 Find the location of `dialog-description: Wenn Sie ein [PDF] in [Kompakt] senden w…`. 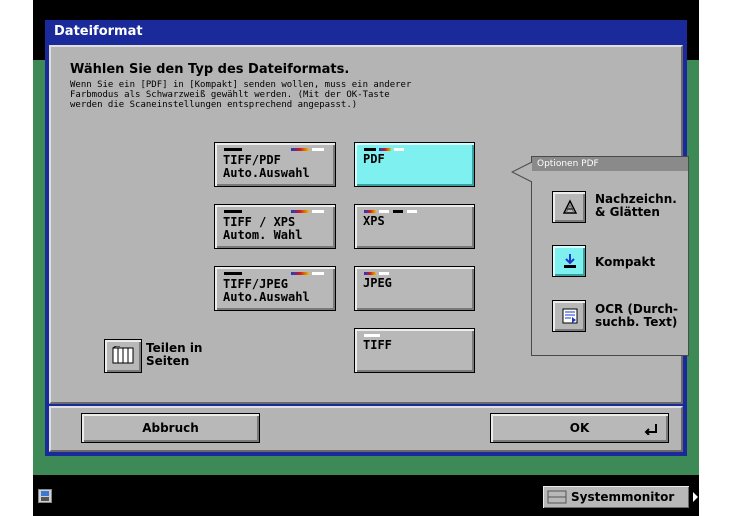

dialog-description: Wenn Sie ein [PDF] in [Kompakt] senden w… is located at coordinates (241, 95).